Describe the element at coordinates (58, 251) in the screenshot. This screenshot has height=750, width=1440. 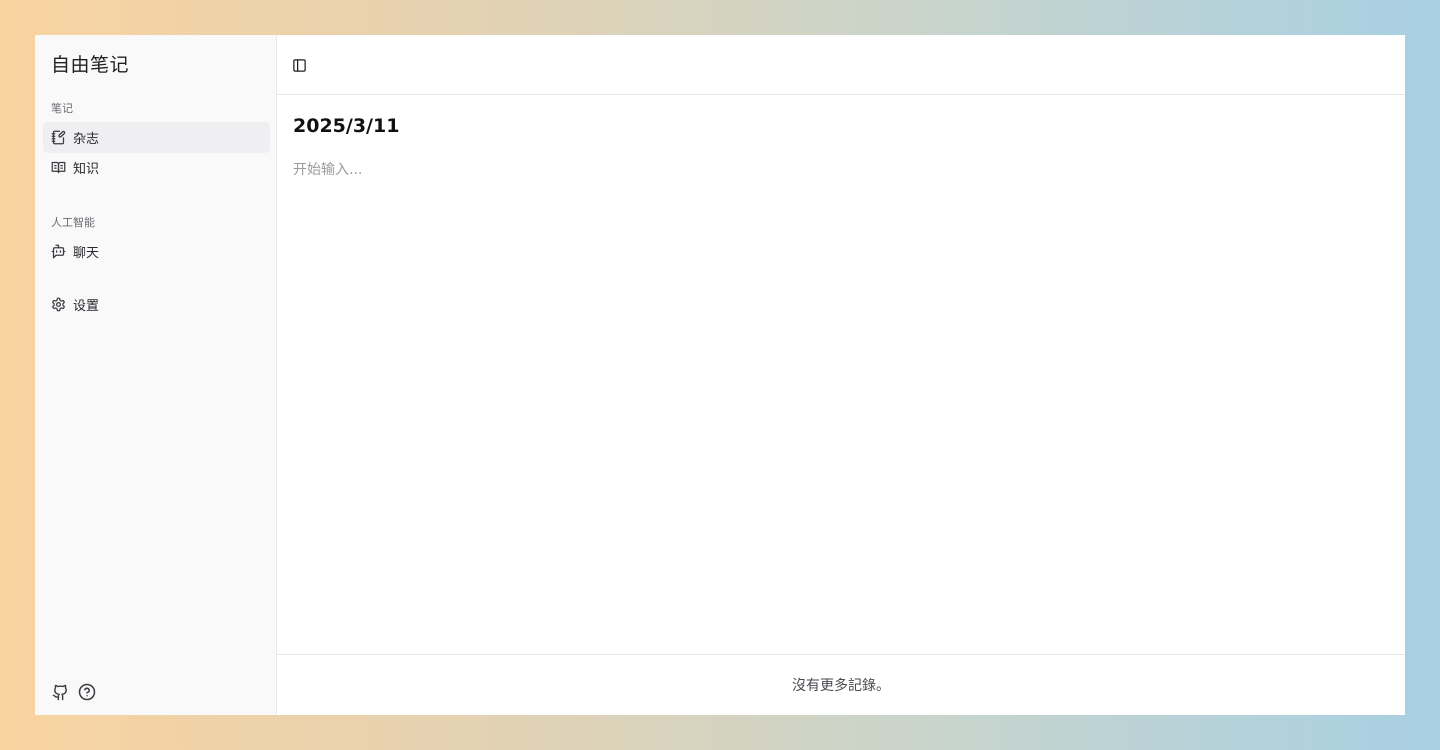
I see `bot-chat-icon` at that location.